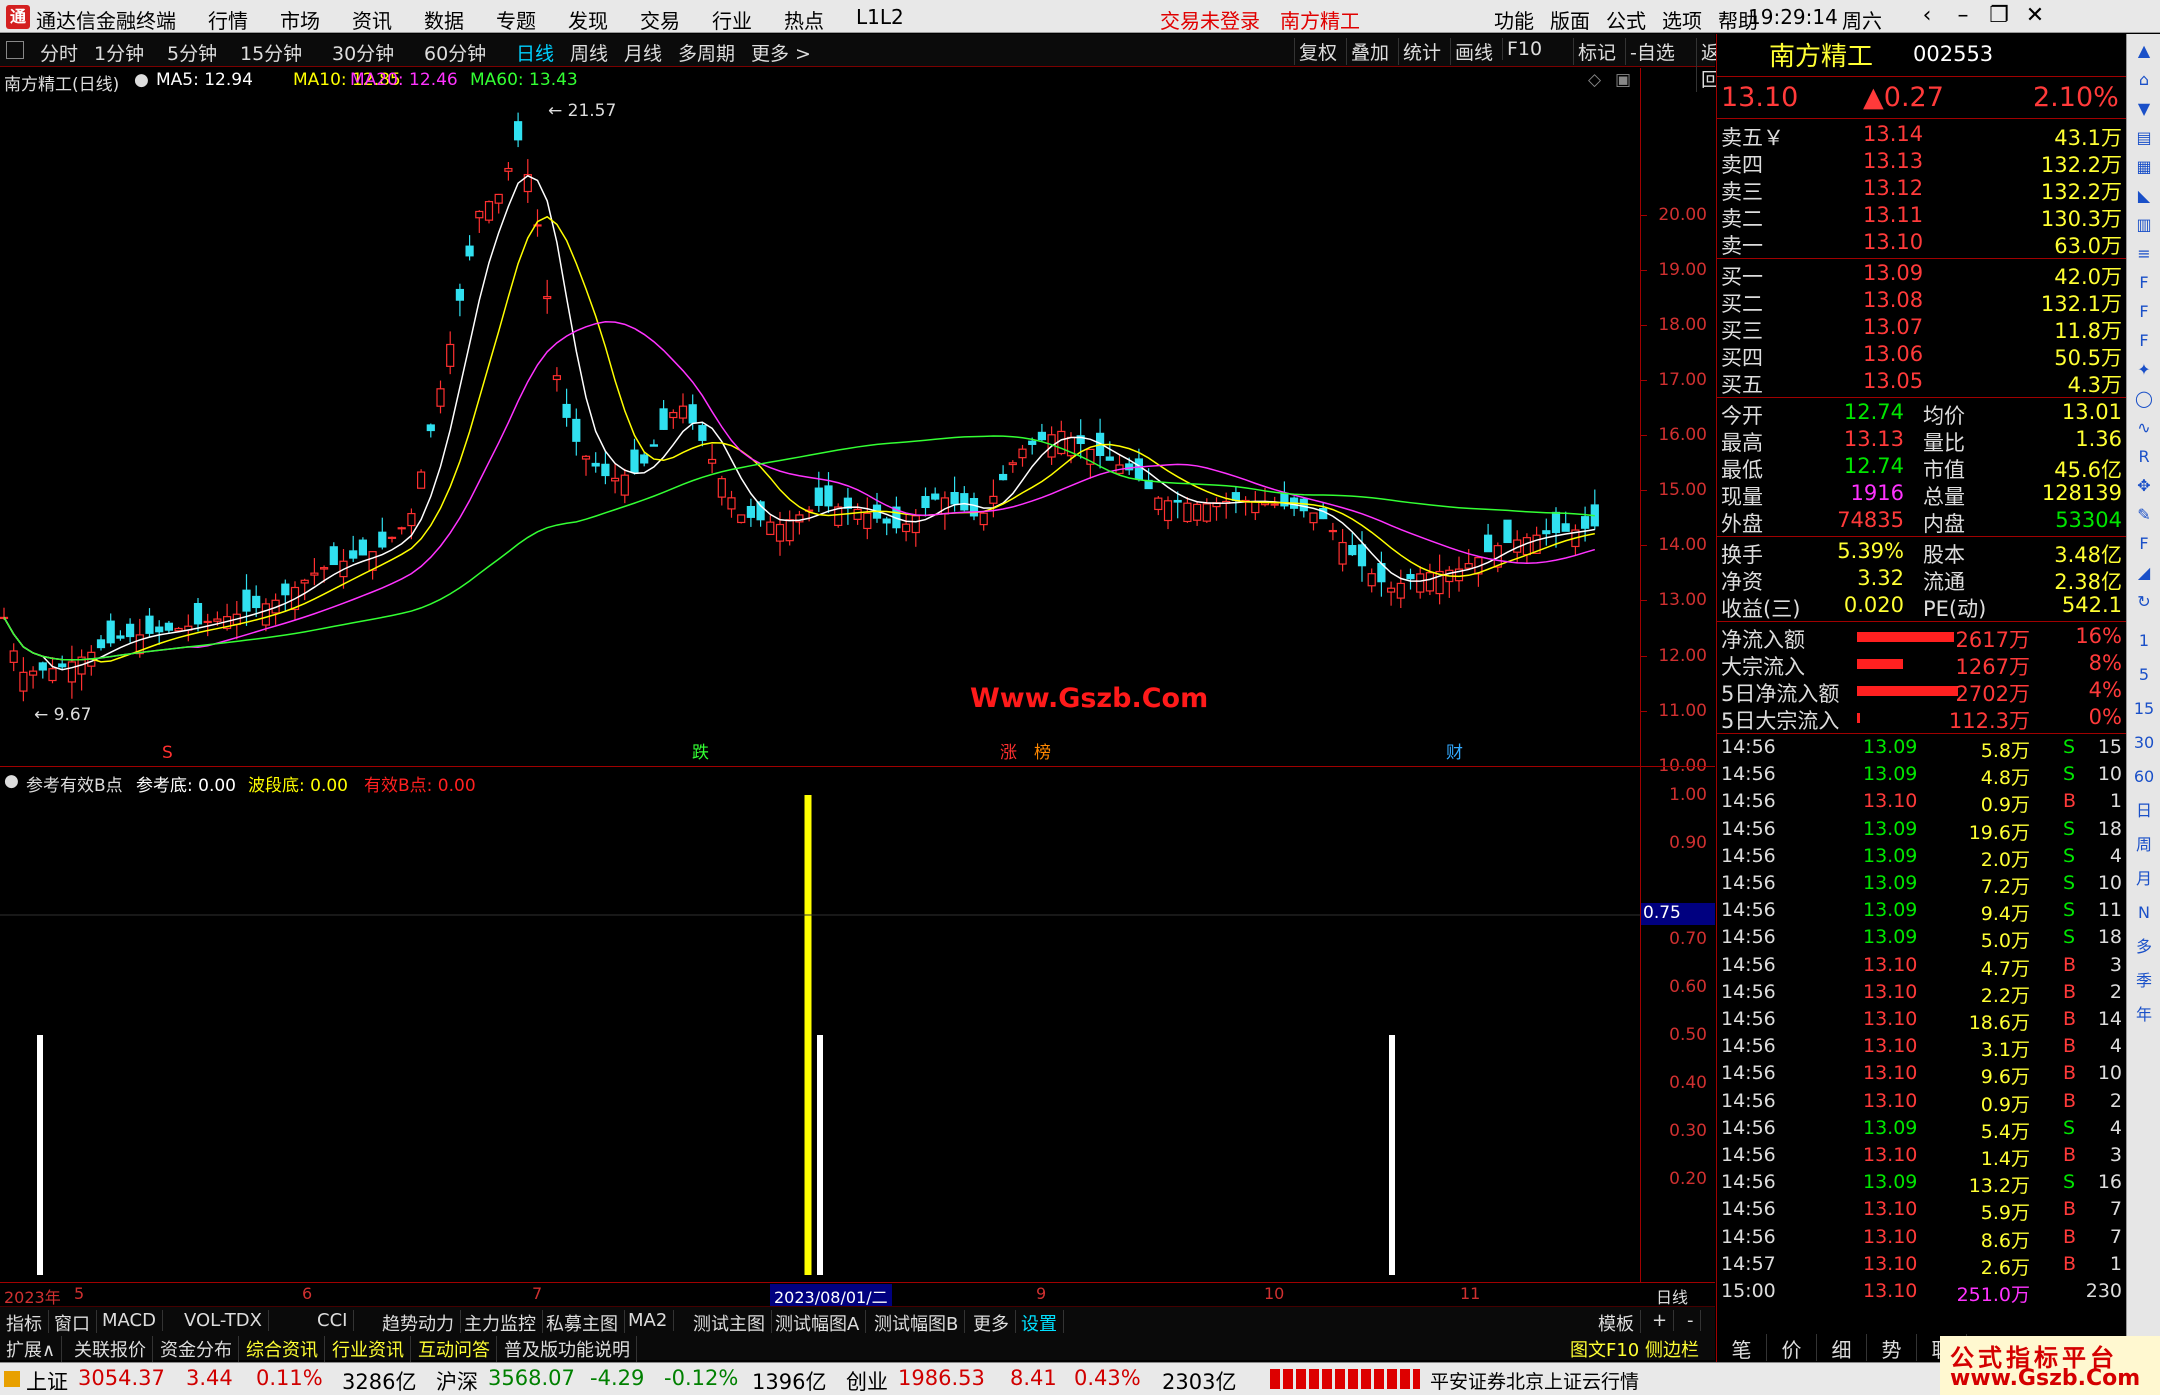 The height and width of the screenshot is (1395, 2160). What do you see at coordinates (363, 52) in the screenshot?
I see `period-tab: 30分钟` at bounding box center [363, 52].